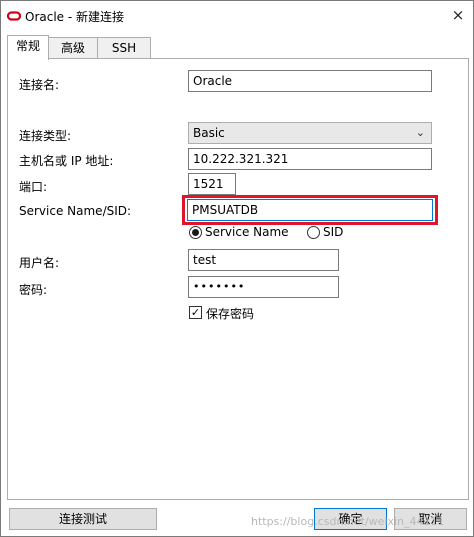 The width and height of the screenshot is (474, 537). What do you see at coordinates (33, 187) in the screenshot?
I see `port-label: 端口:` at bounding box center [33, 187].